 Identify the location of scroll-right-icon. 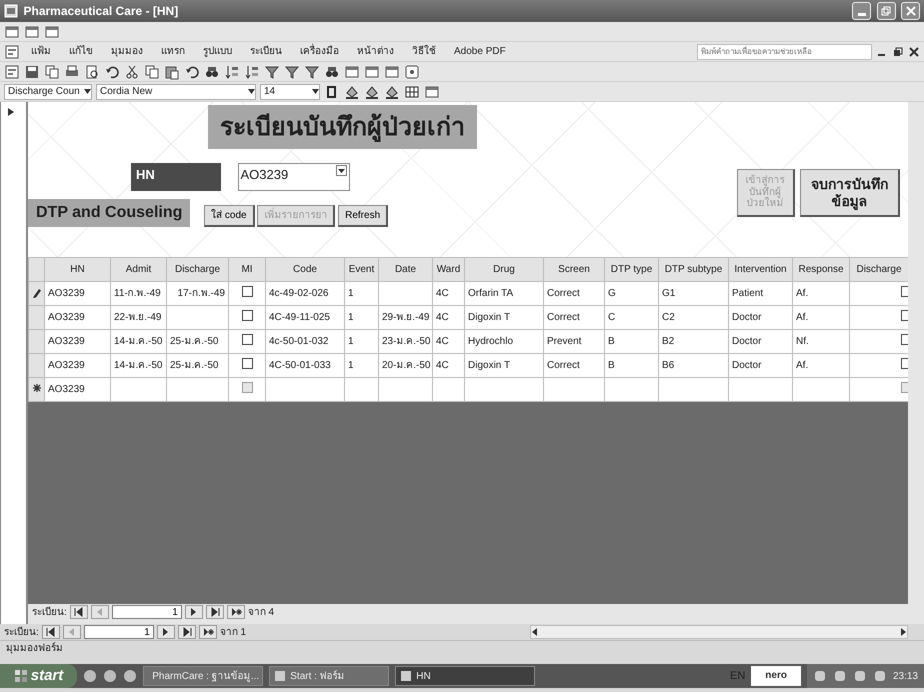
(903, 632).